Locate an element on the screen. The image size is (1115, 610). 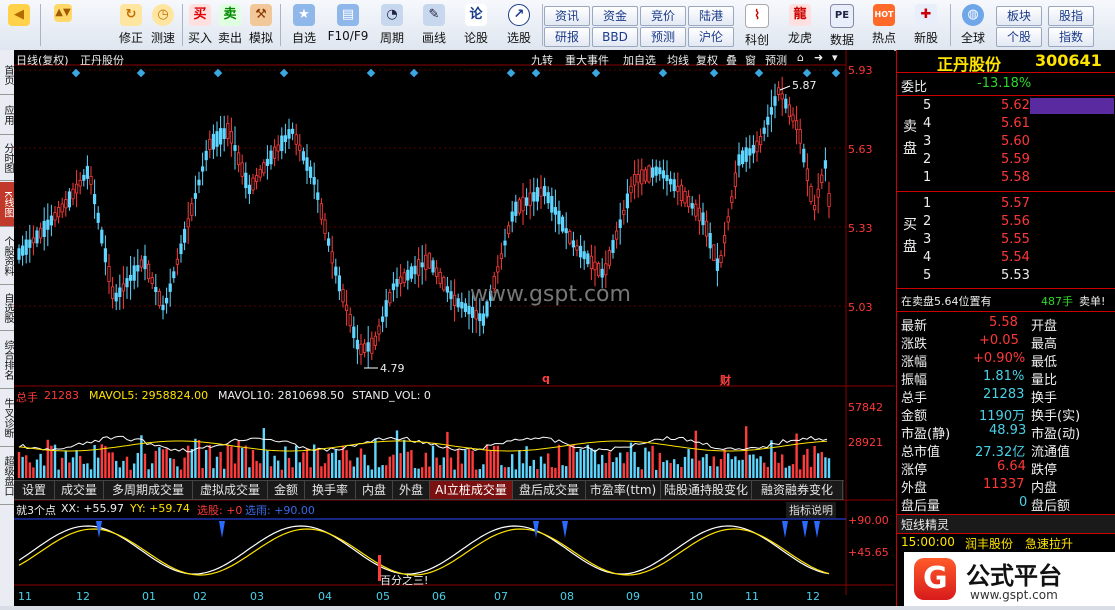
report-button: 研报 is located at coordinates (567, 37).